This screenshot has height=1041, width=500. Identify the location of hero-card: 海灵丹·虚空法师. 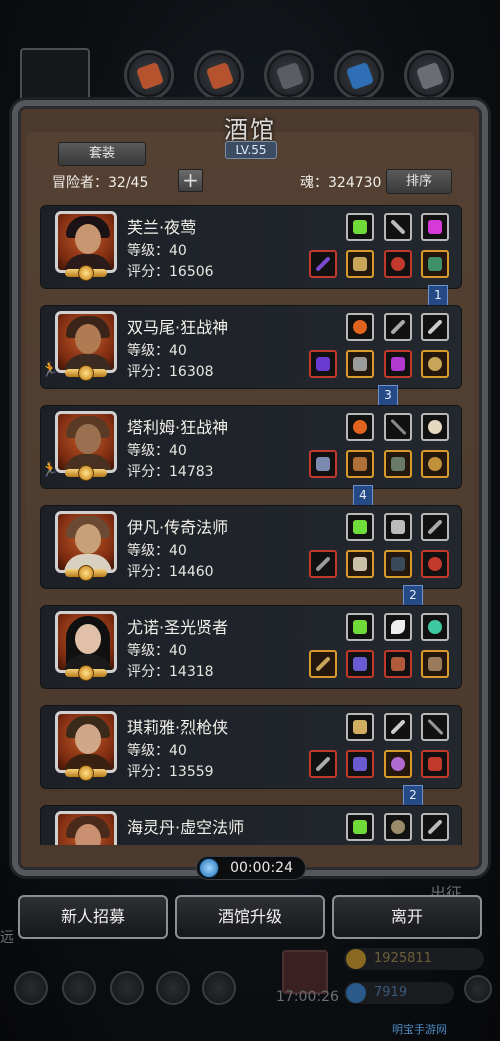
(251, 825).